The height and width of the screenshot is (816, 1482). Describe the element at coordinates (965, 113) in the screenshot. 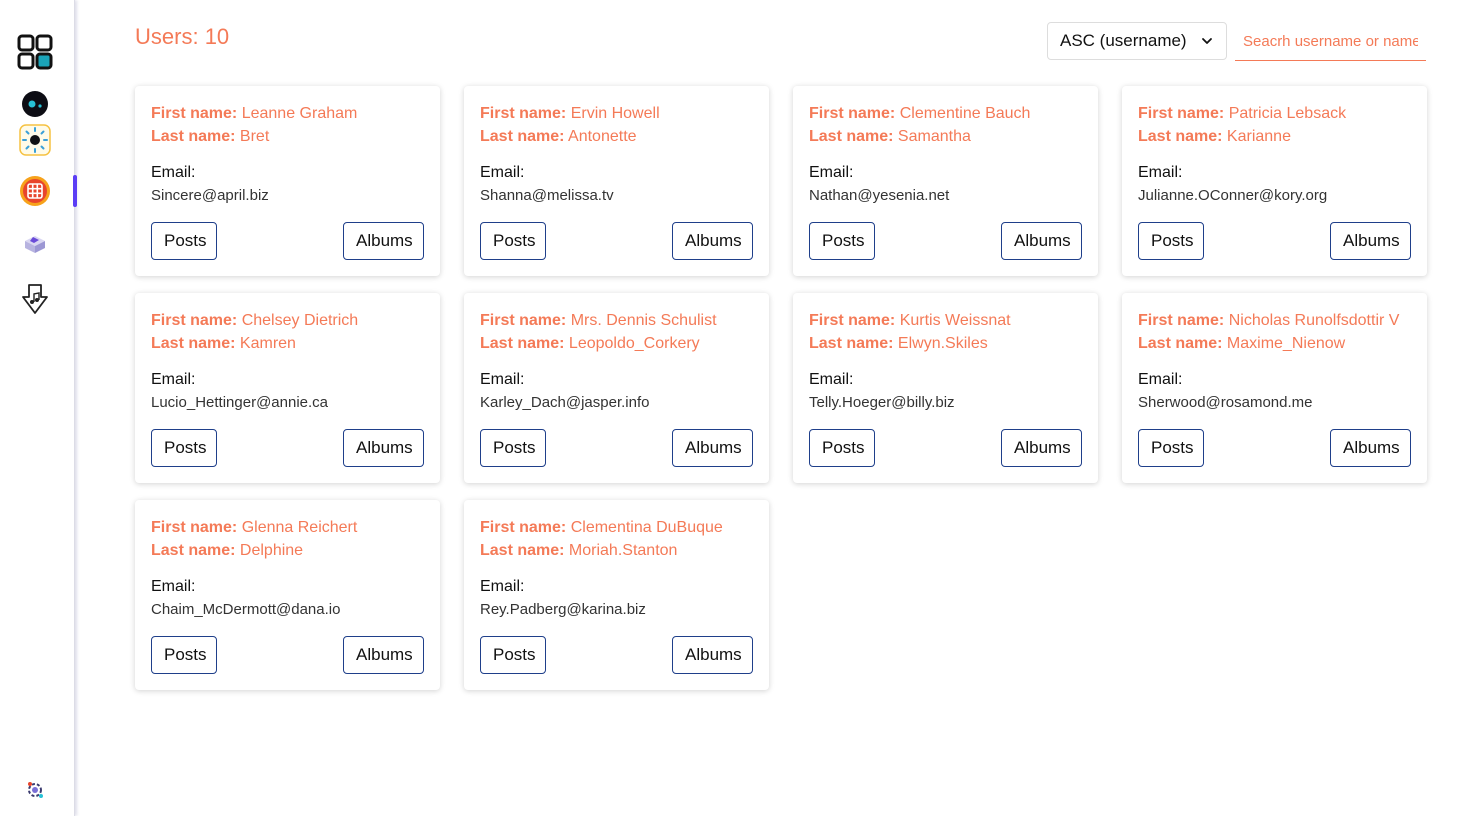

I see `first-name-value: Clementine Bauch` at that location.